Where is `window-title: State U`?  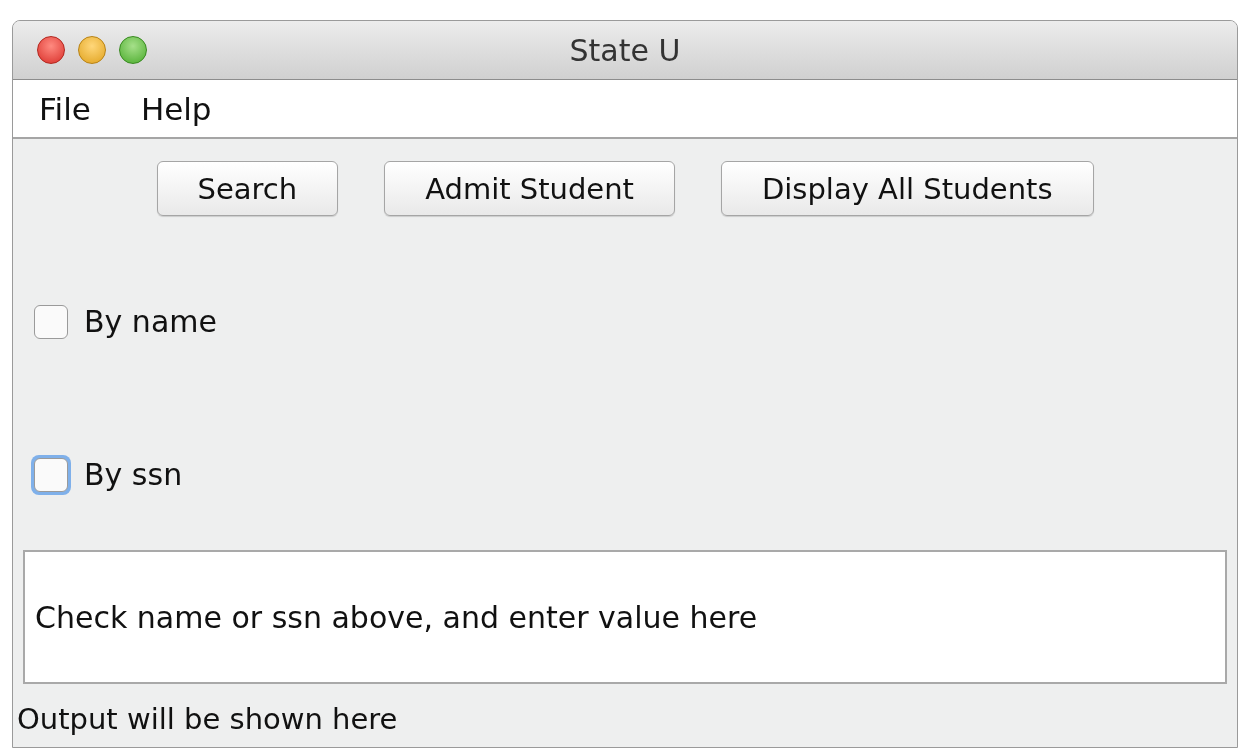 window-title: State U is located at coordinates (625, 50).